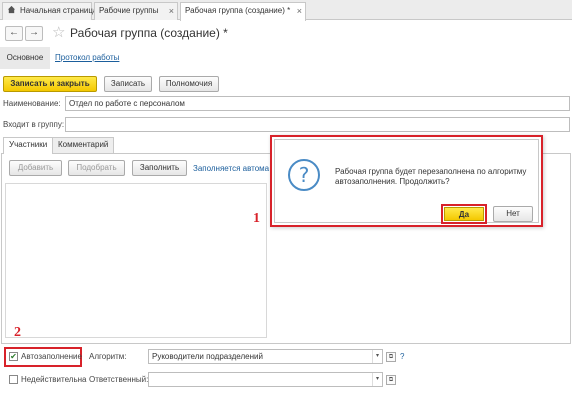  What do you see at coordinates (149, 33) in the screenshot?
I see `page-title: Рабочая группа (создание) *` at bounding box center [149, 33].